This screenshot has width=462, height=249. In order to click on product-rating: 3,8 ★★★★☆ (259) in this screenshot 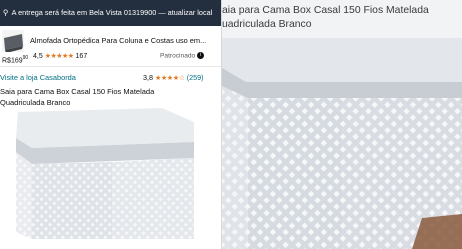, I will do `click(173, 77)`.